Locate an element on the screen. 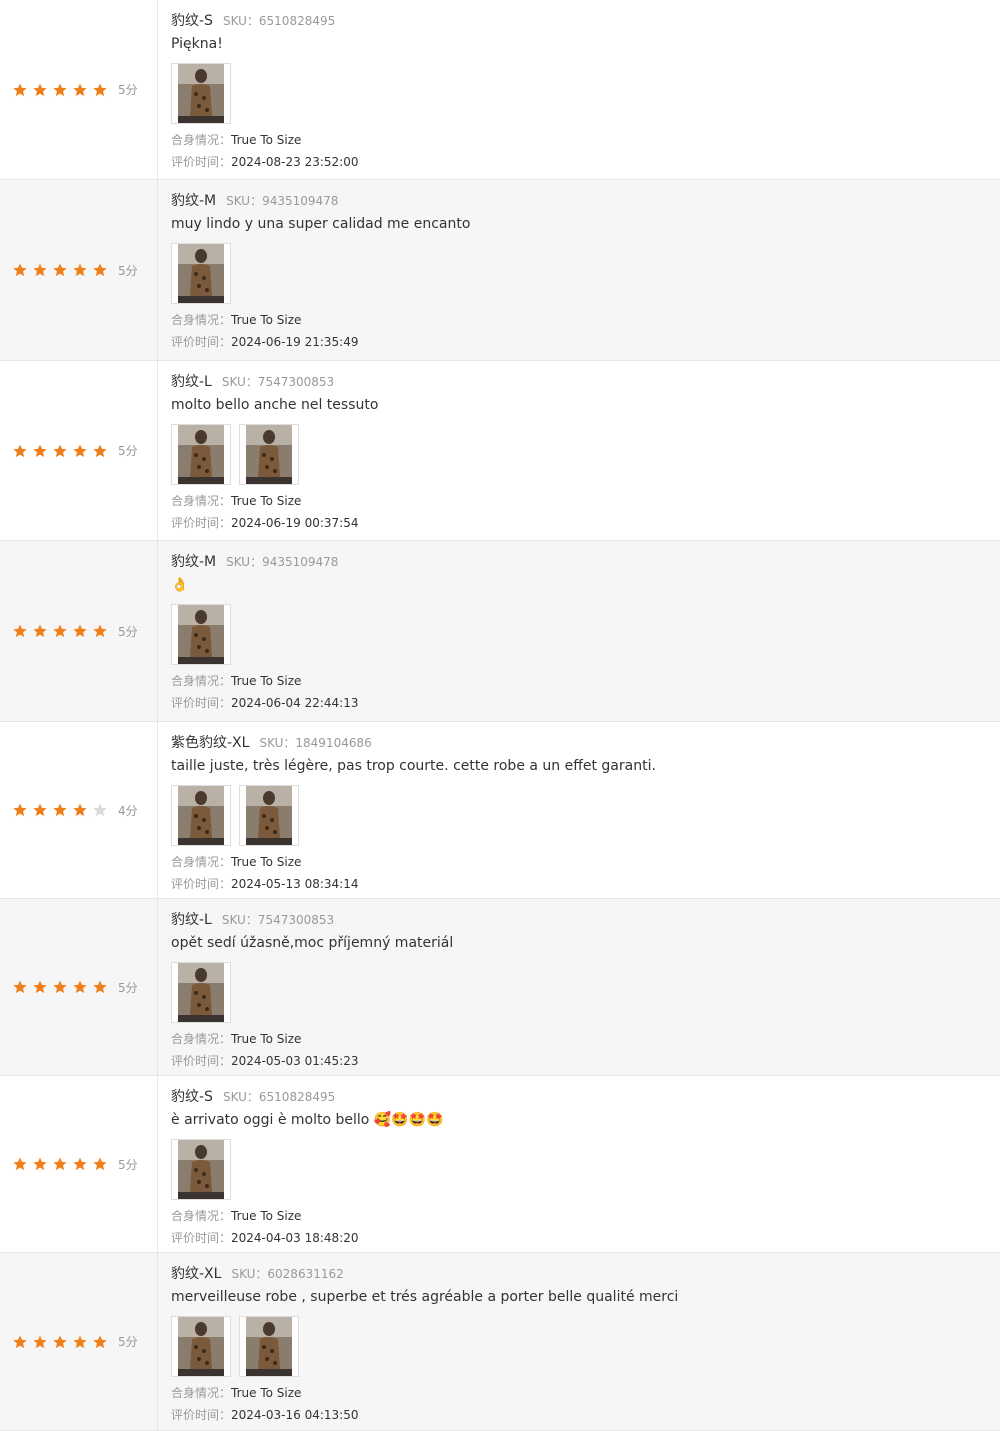 The width and height of the screenshot is (1000, 1431). review-time: 评价时间：2024-05-03 01:45:23 is located at coordinates (264, 1060).